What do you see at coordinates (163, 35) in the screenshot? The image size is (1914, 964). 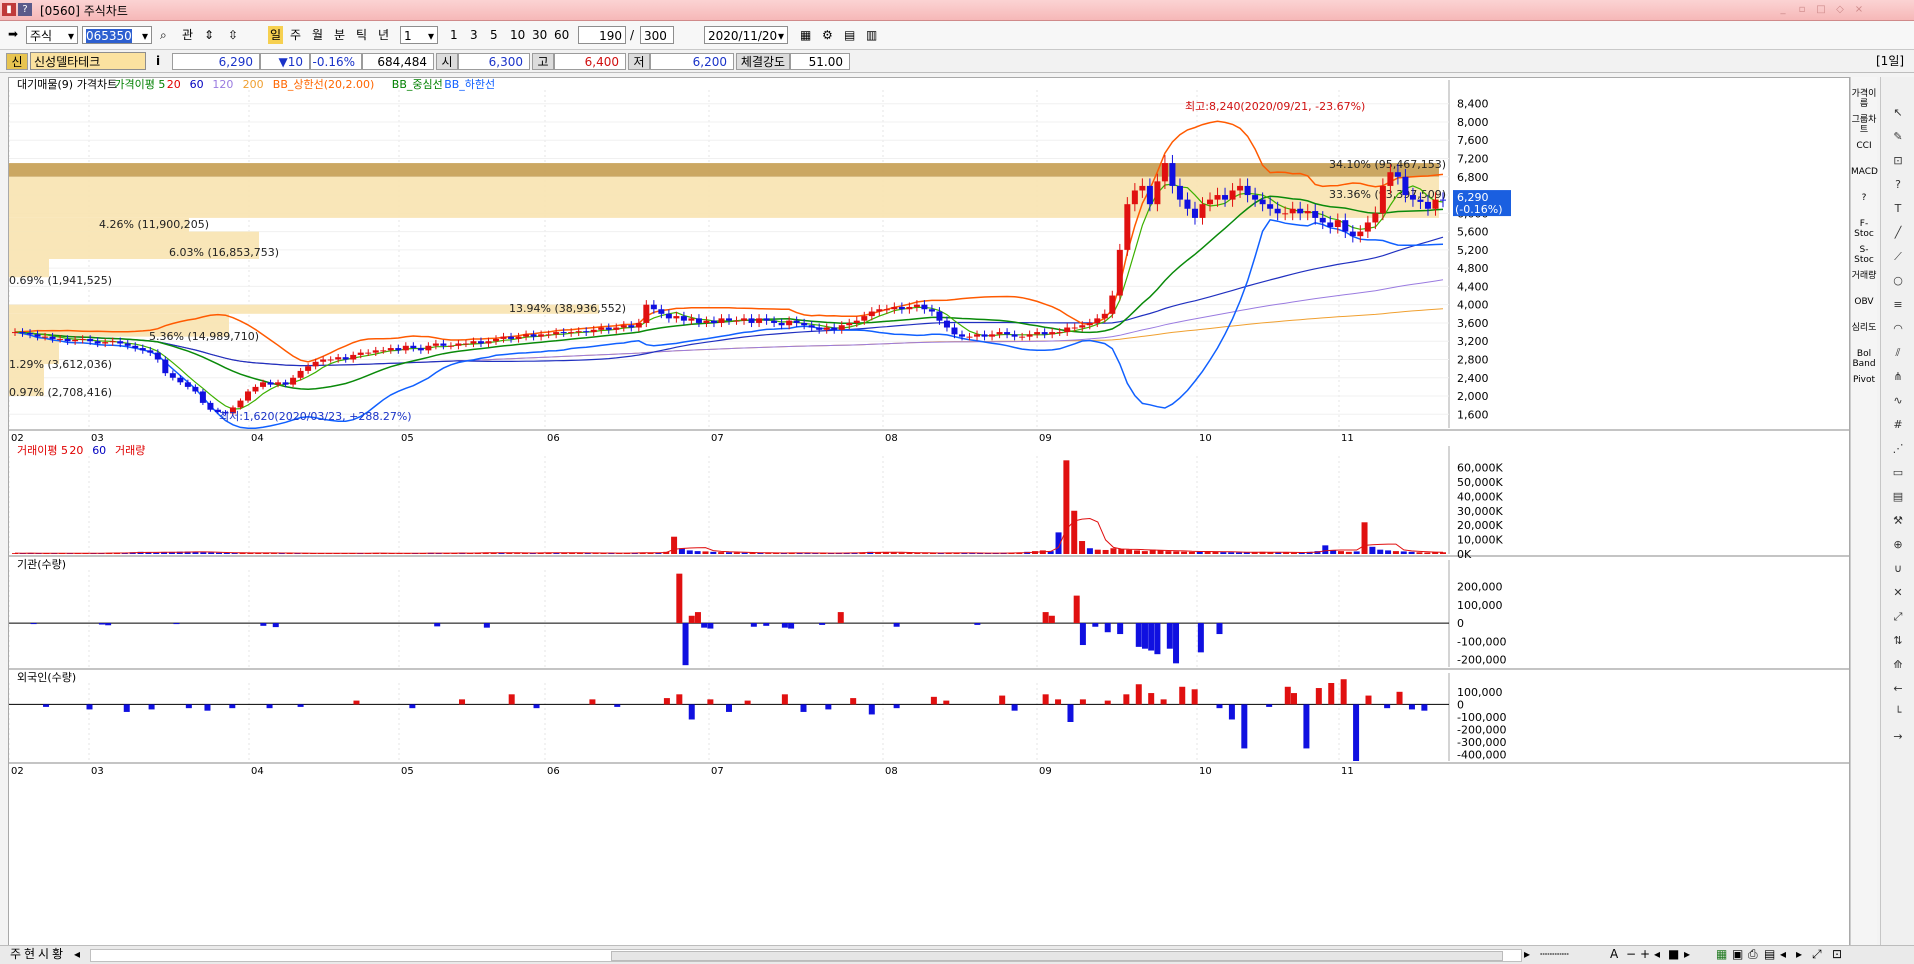 I see `search-icon: ⌕` at bounding box center [163, 35].